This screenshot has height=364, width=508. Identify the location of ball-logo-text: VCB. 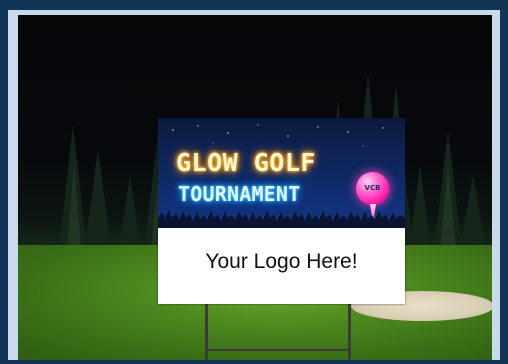
(372, 188).